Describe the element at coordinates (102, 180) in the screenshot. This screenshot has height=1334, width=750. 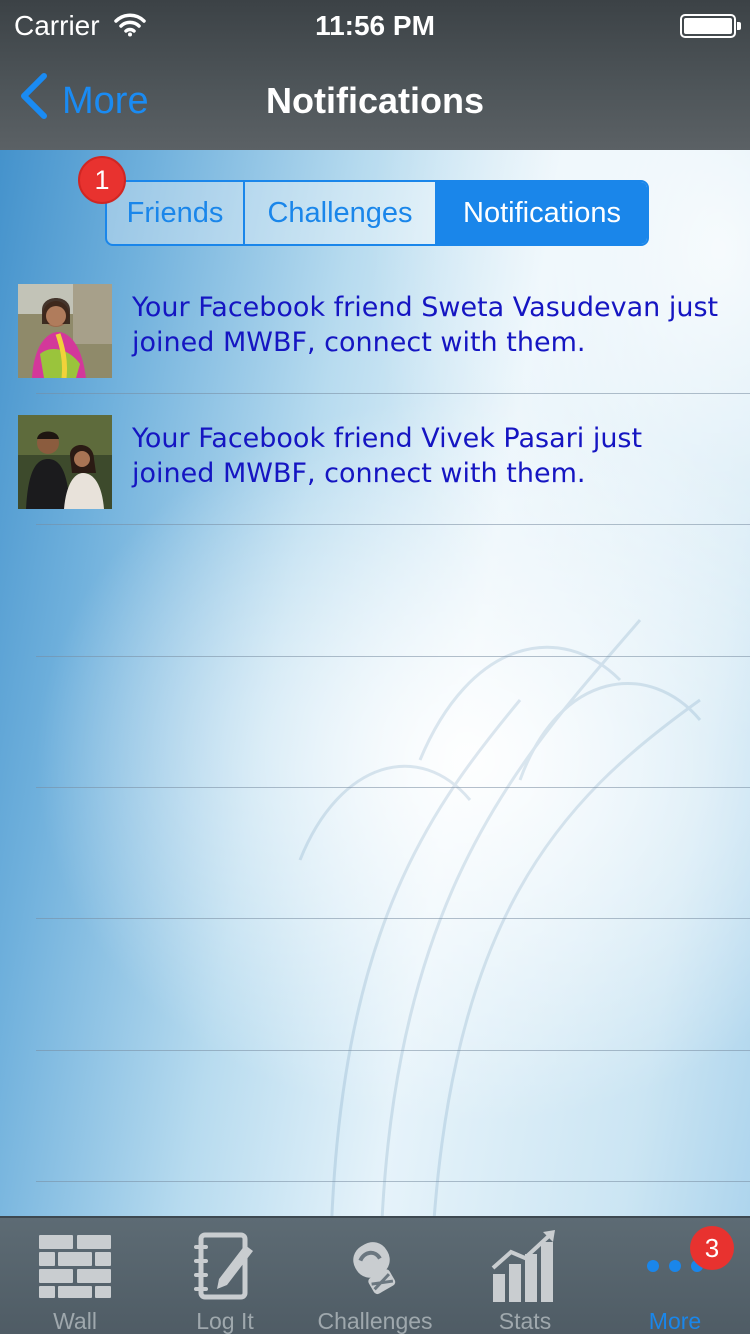
I see `friends-badge: 1` at that location.